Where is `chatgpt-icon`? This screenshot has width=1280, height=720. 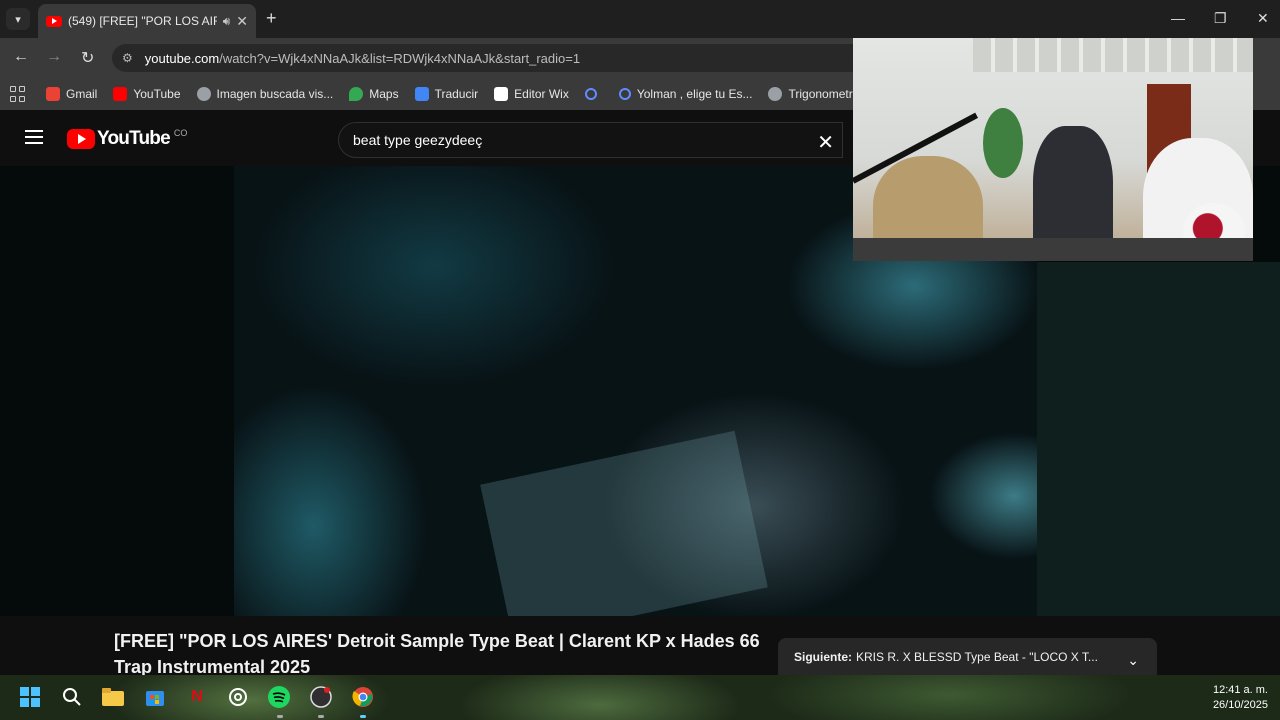 chatgpt-icon is located at coordinates (238, 697).